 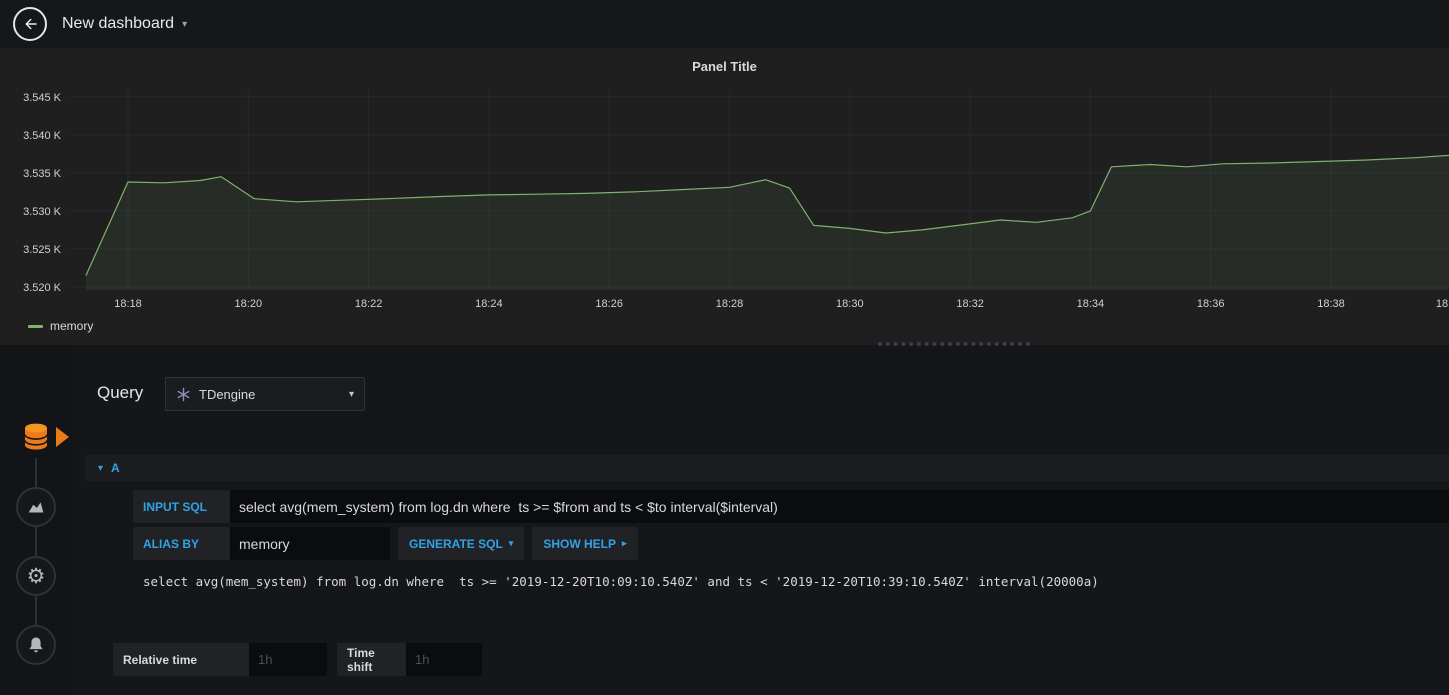 What do you see at coordinates (850, 304) in the screenshot?
I see `x-tick-label: 18:30` at bounding box center [850, 304].